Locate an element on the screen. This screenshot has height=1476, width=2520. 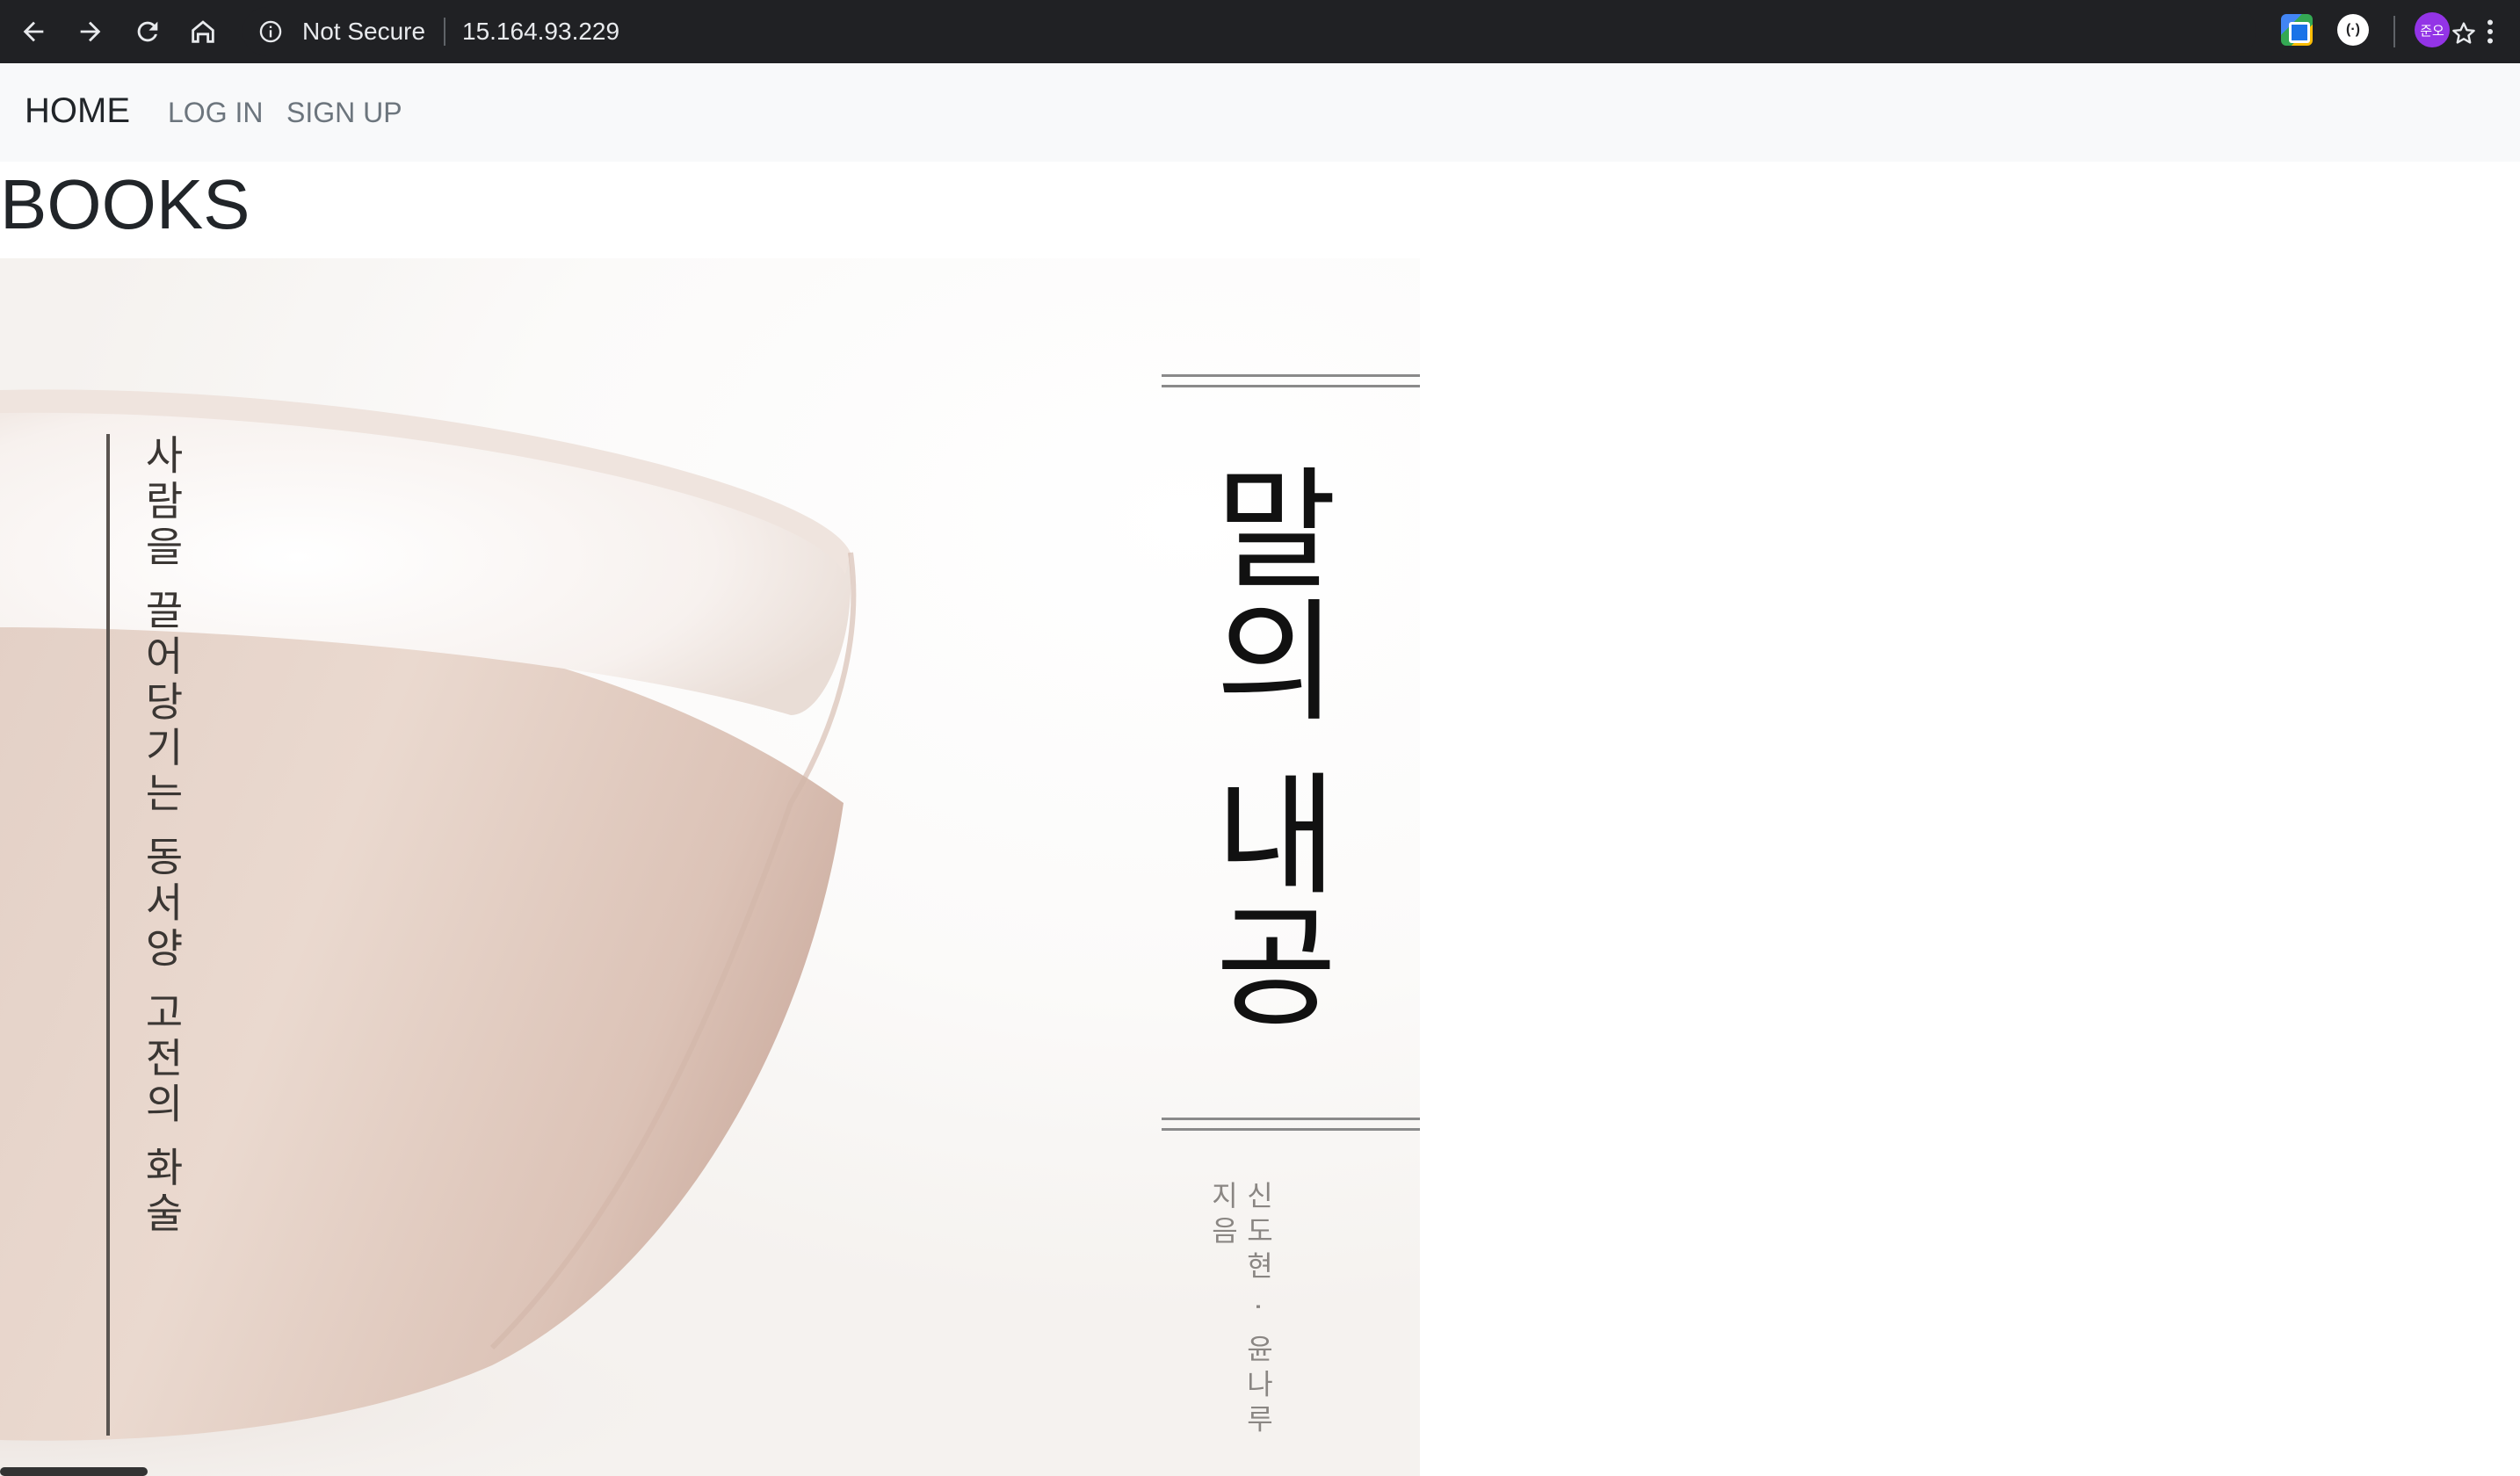
more-vert-icon is located at coordinates (2490, 31).